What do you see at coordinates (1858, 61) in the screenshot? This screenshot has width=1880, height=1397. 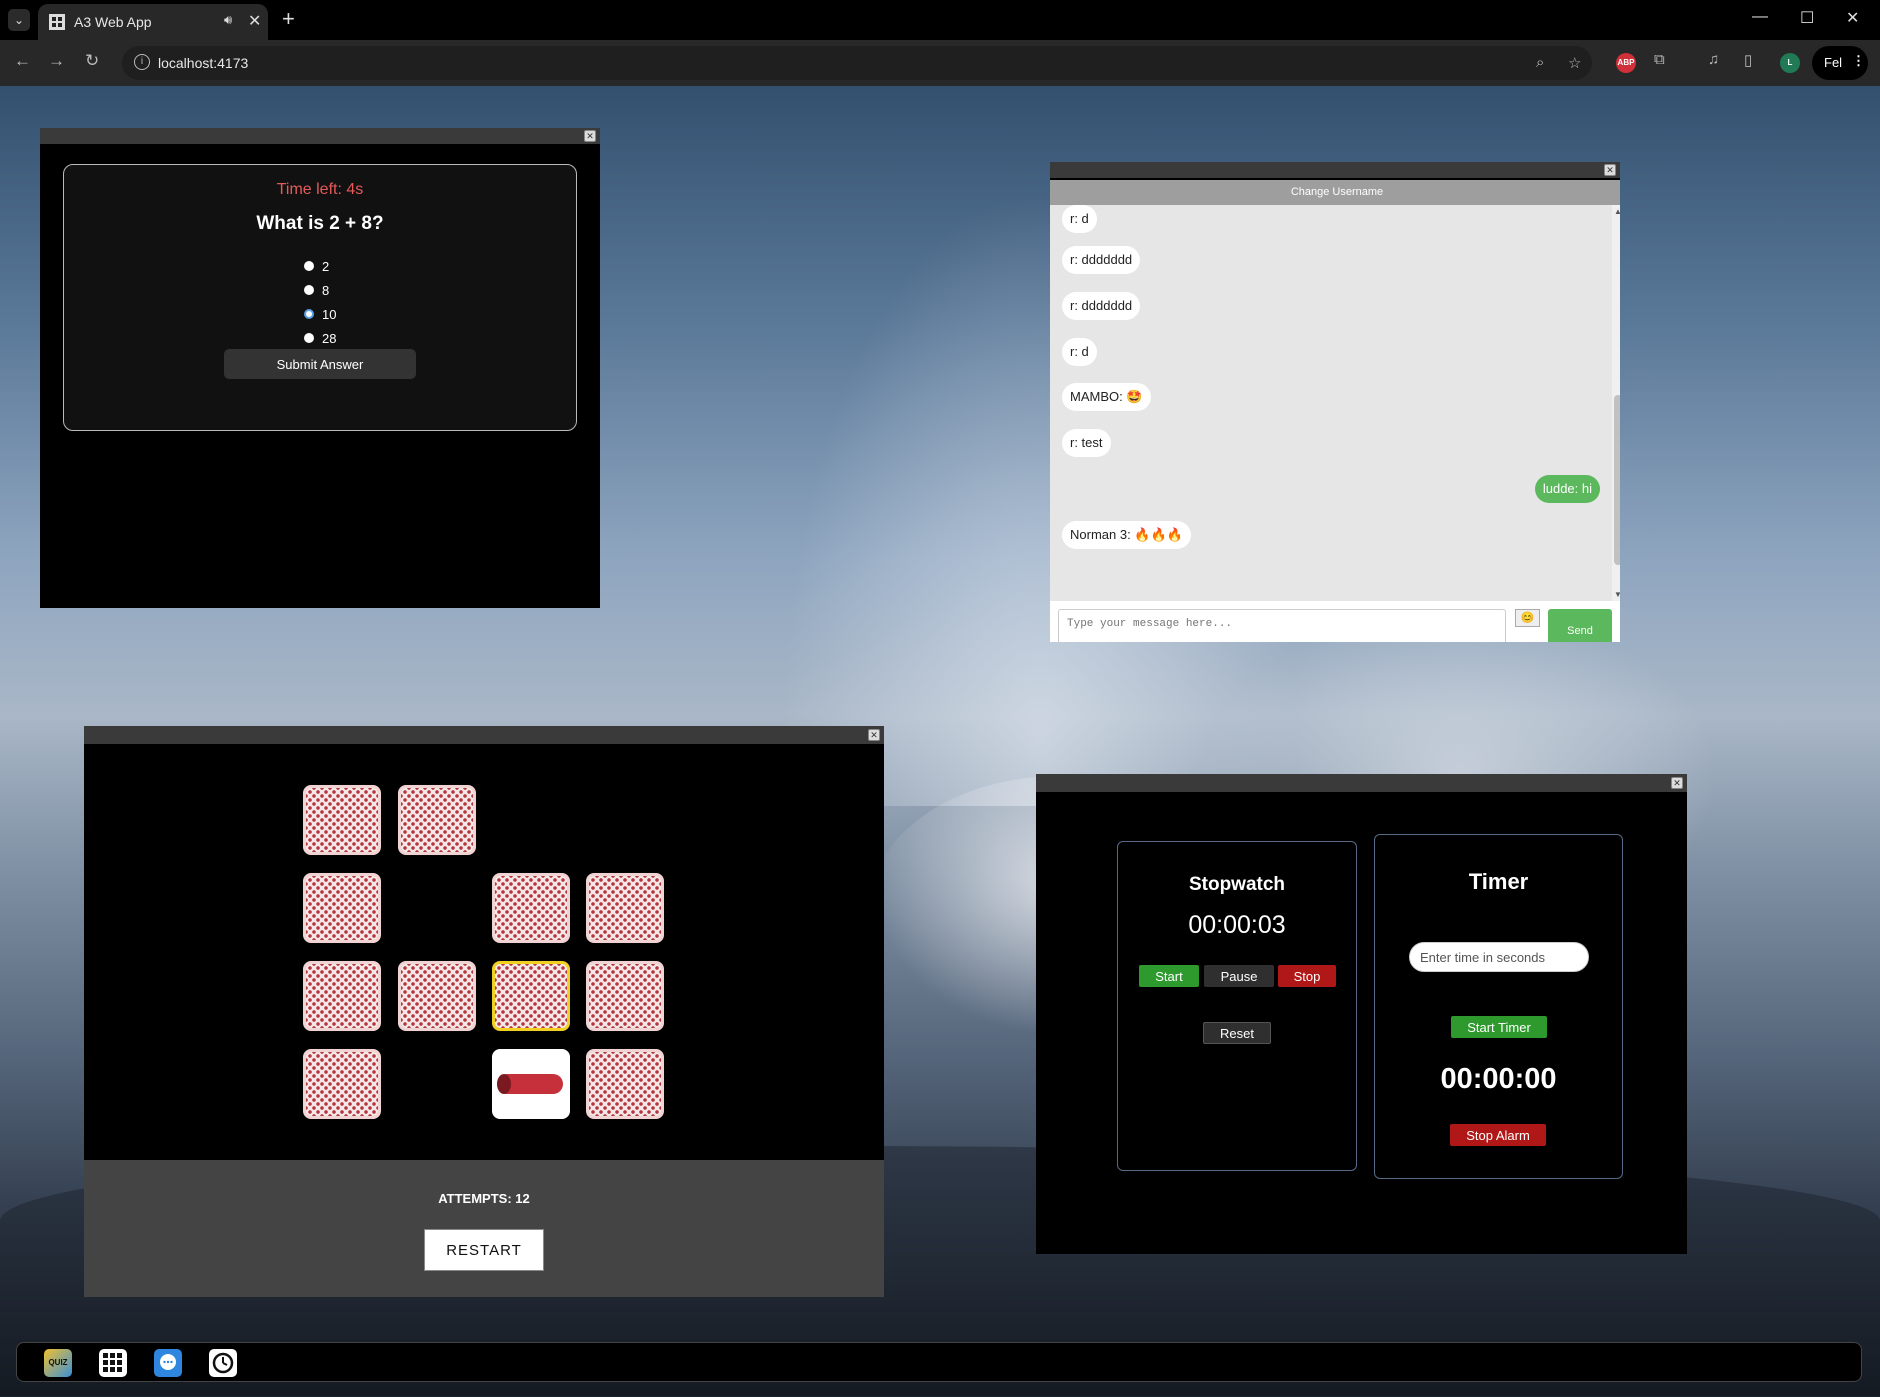 I see `more-menu-icon: ⋮` at bounding box center [1858, 61].